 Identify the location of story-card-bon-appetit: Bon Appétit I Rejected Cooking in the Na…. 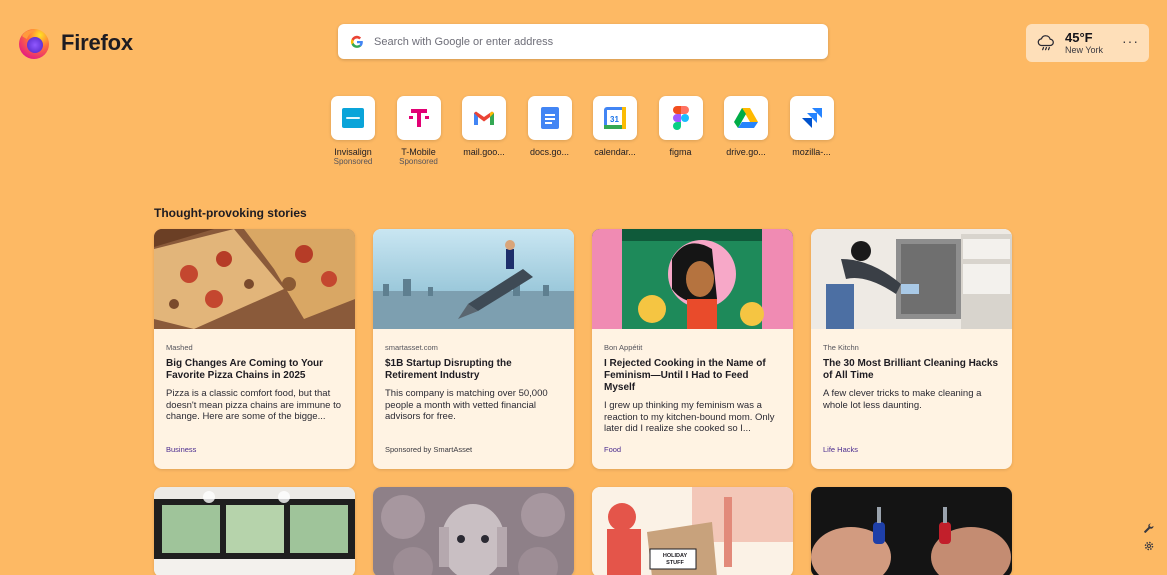
(692, 349).